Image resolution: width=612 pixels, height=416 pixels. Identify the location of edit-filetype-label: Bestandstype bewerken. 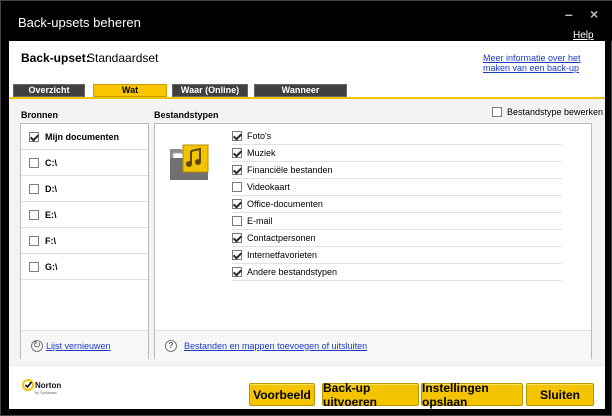
(555, 112).